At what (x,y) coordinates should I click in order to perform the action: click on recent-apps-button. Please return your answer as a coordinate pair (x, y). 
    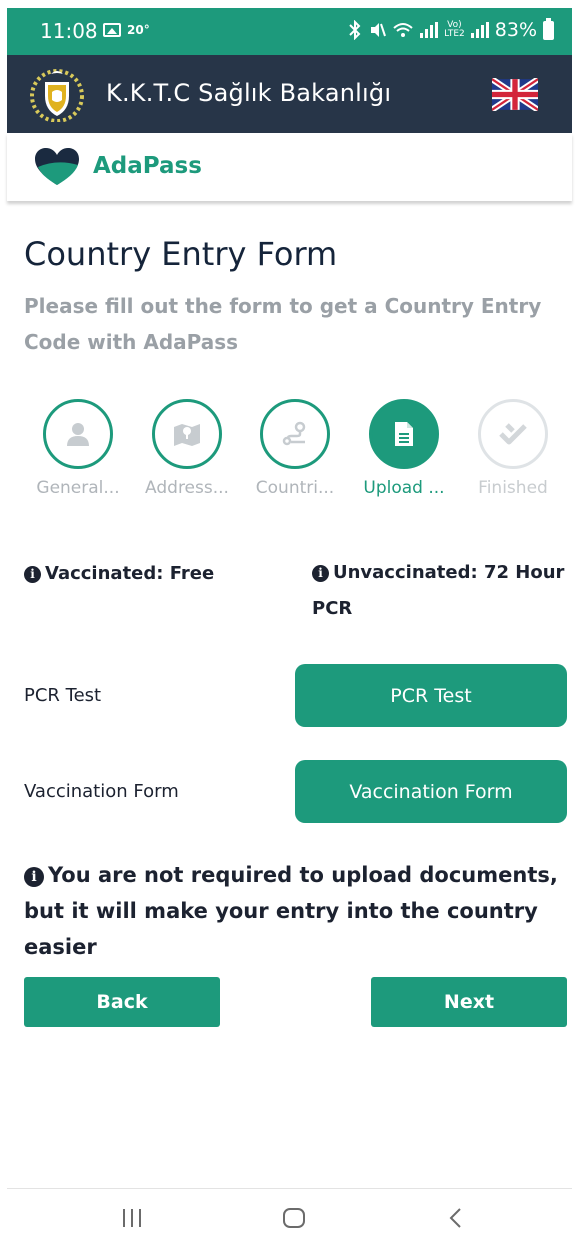
    Looking at the image, I should click on (132, 1218).